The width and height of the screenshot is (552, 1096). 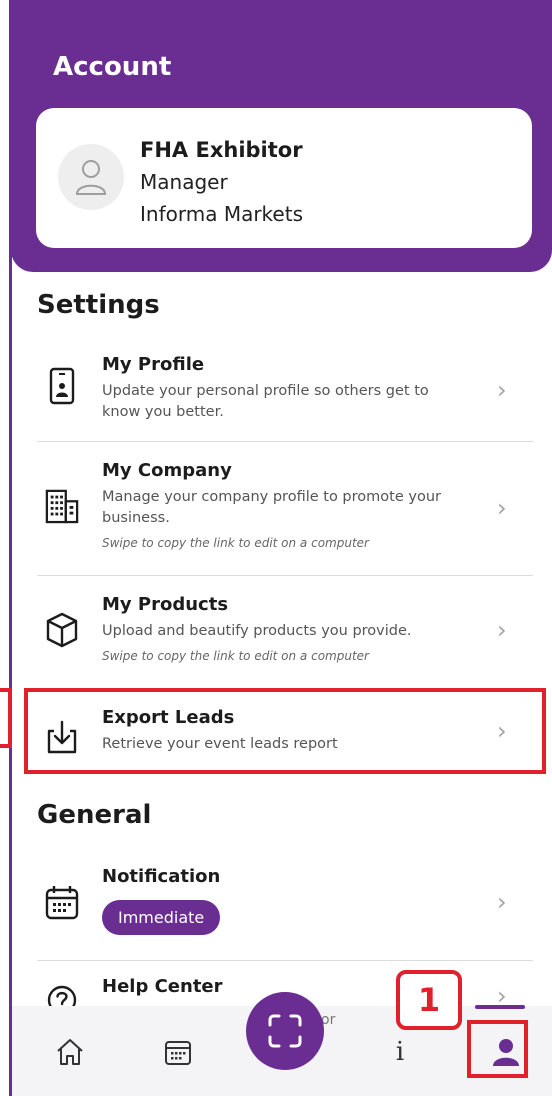 I want to click on notification-frequency-badge: Immediate, so click(x=161, y=917).